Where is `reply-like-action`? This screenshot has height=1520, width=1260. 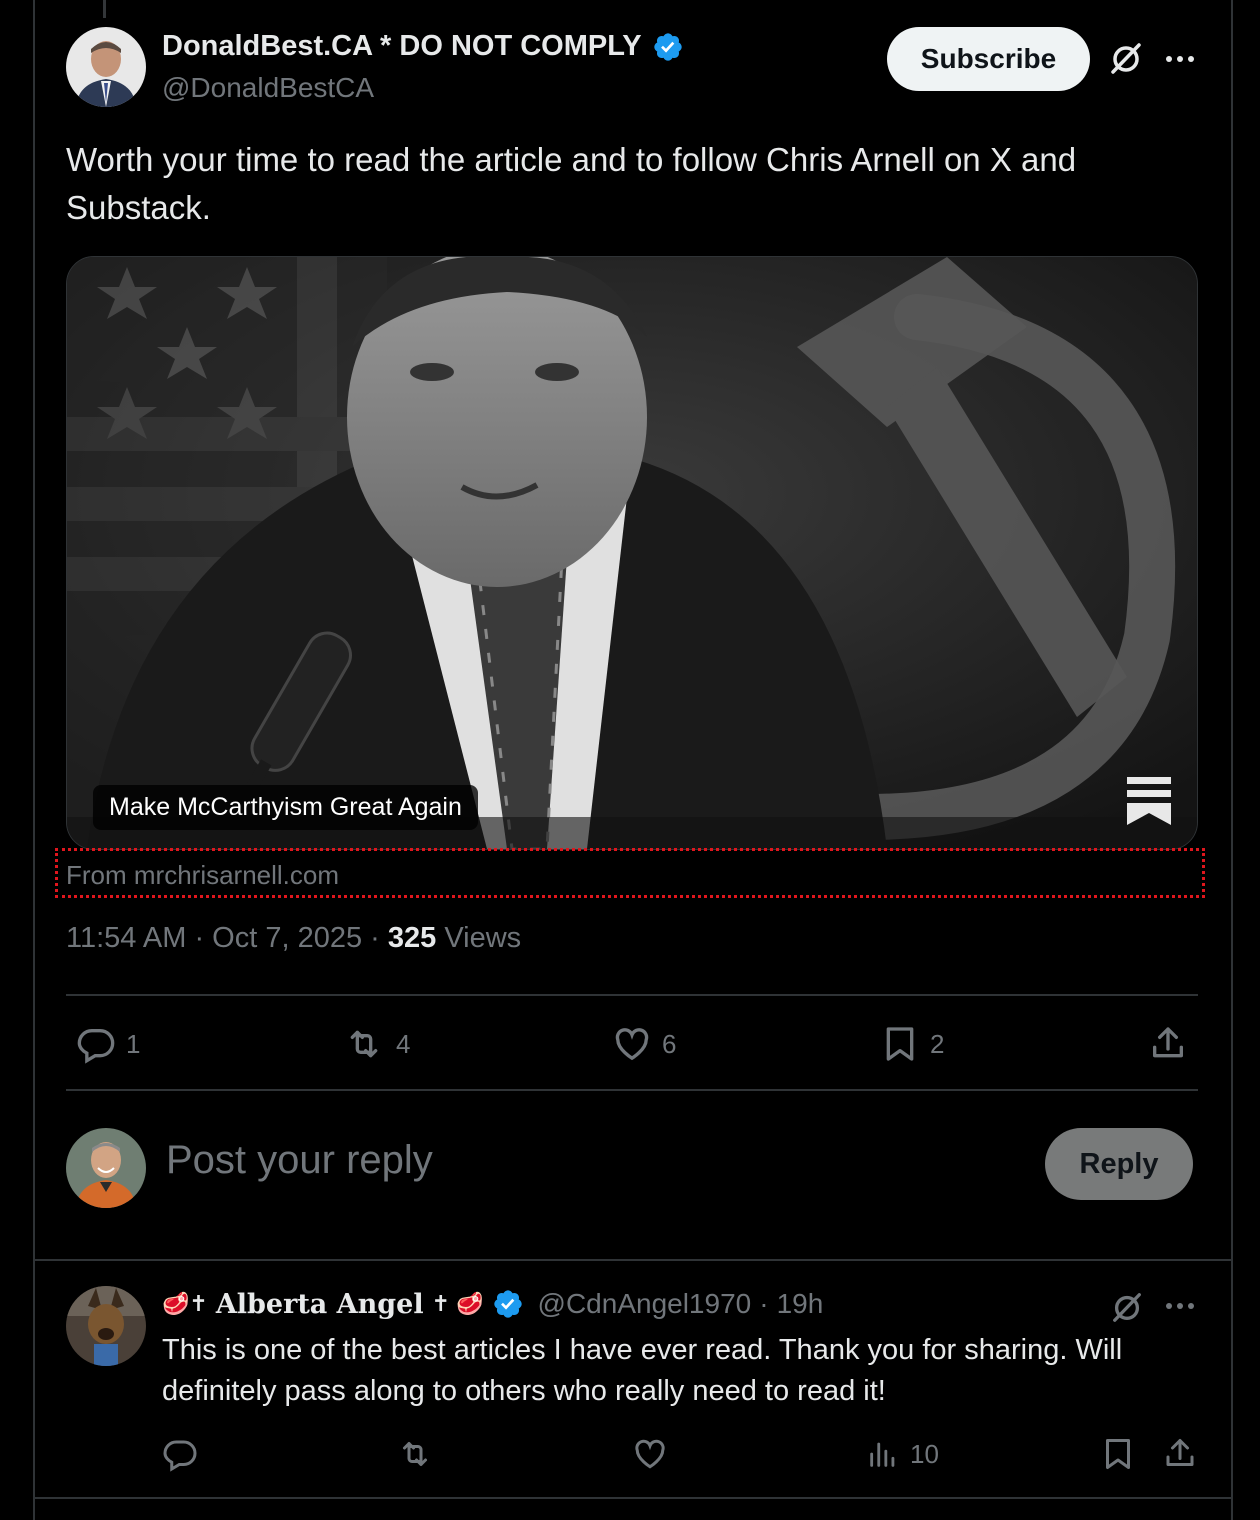 reply-like-action is located at coordinates (650, 1454).